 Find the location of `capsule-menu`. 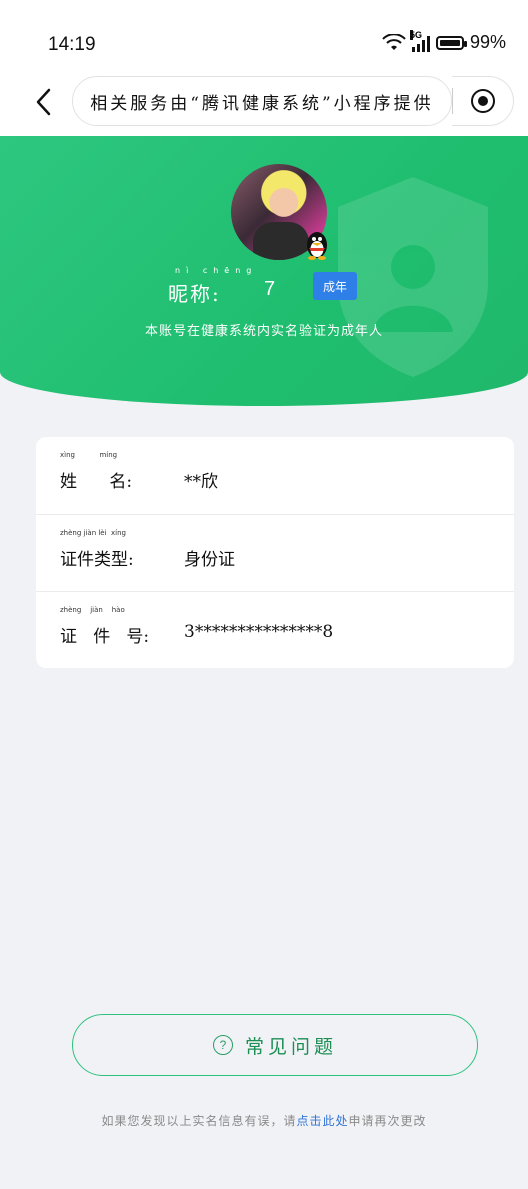

capsule-menu is located at coordinates (483, 101).